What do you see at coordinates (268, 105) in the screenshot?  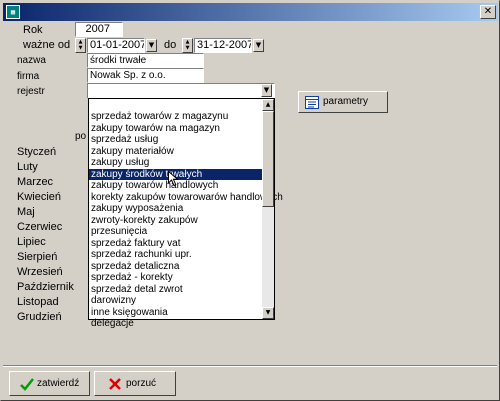 I see `scroll-up-arrow-icon: ▲` at bounding box center [268, 105].